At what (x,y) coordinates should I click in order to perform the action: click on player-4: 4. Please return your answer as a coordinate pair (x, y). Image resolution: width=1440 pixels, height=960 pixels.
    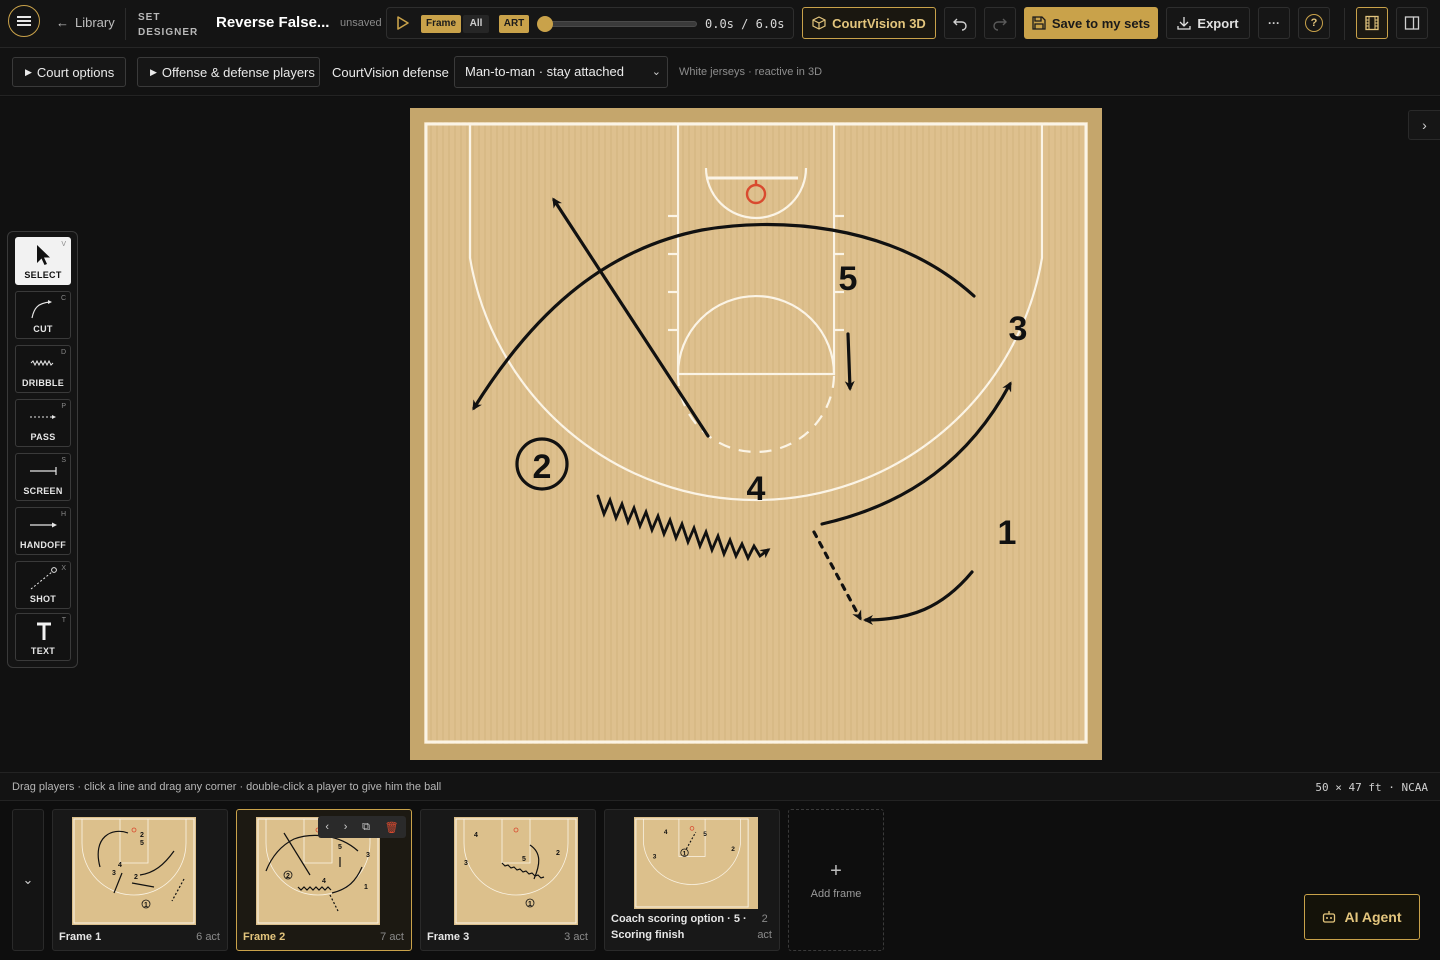
    Looking at the image, I should click on (756, 489).